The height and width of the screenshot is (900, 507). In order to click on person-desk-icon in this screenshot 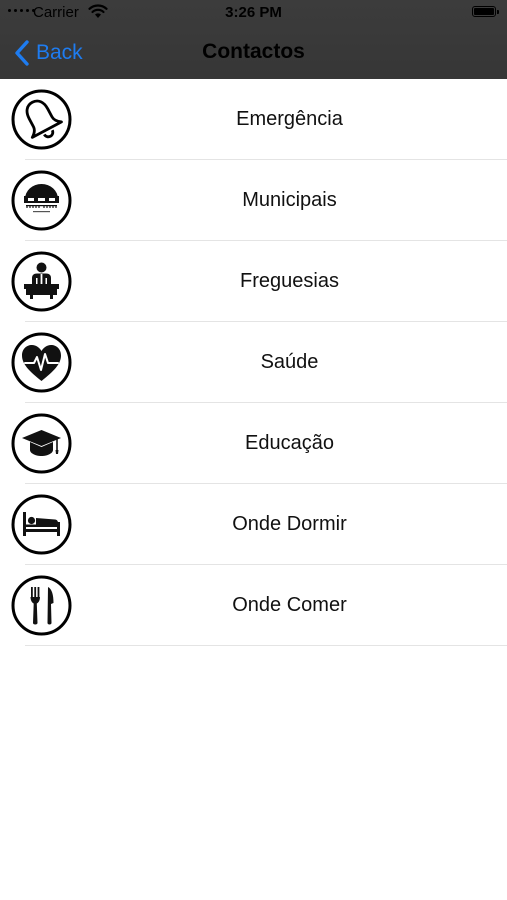, I will do `click(41, 281)`.